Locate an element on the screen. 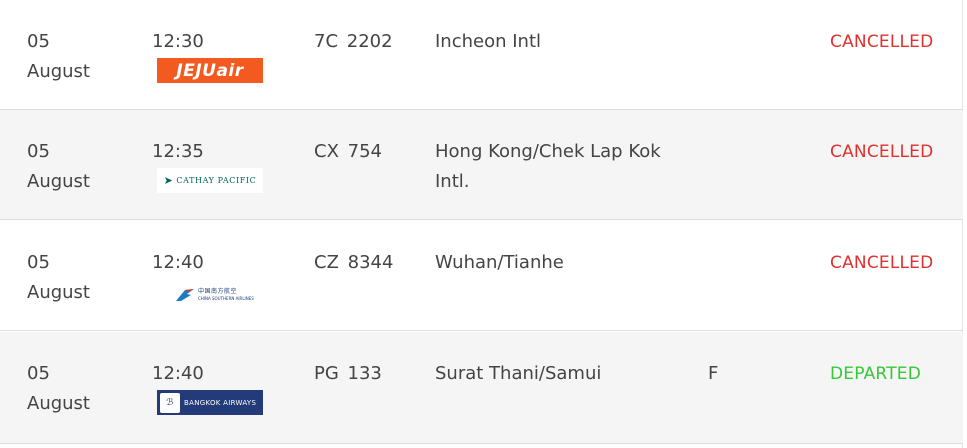  brushwing-icon: ➤ is located at coordinates (168, 180).